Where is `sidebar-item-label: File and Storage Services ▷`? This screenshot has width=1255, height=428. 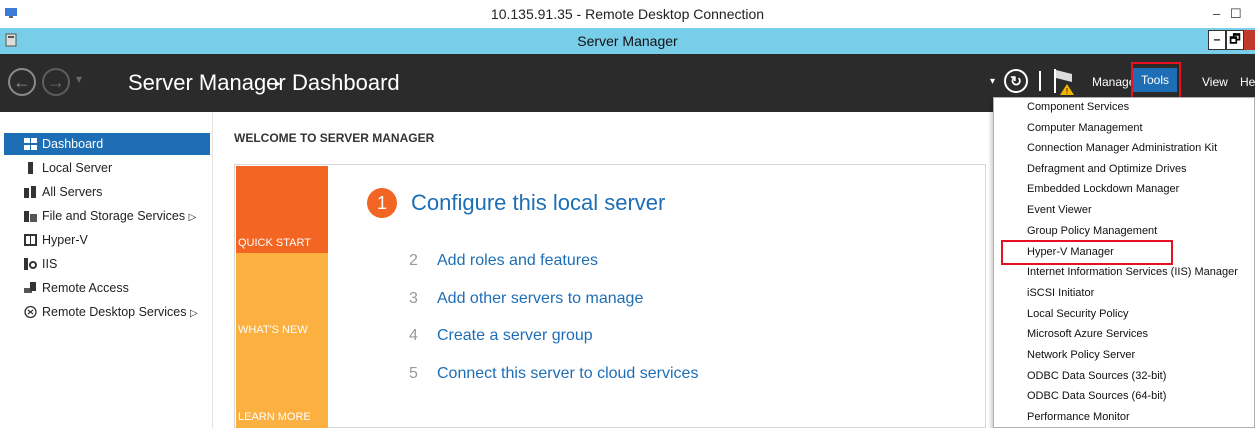 sidebar-item-label: File and Storage Services ▷ is located at coordinates (119, 216).